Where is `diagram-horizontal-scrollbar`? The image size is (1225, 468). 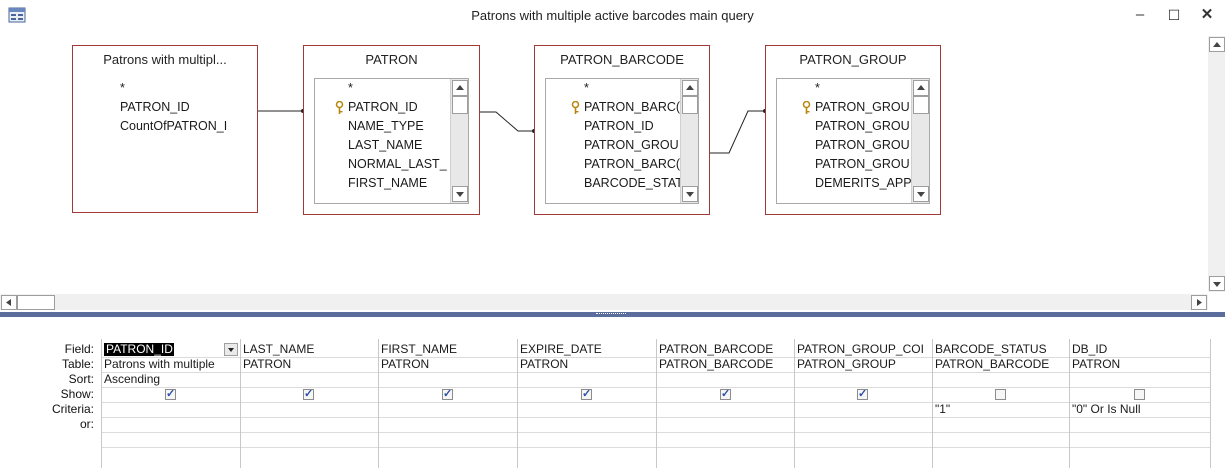
diagram-horizontal-scrollbar is located at coordinates (604, 302).